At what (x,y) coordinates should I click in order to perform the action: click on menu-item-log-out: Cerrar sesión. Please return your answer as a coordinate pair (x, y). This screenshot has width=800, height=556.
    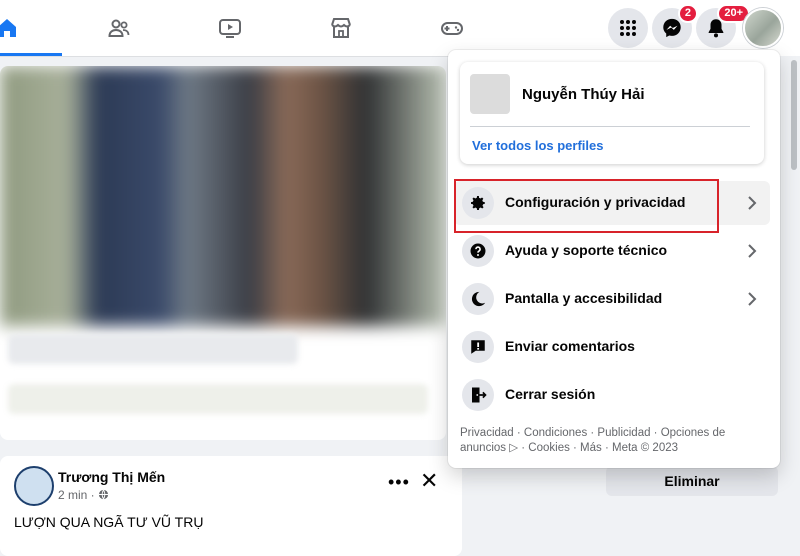
    Looking at the image, I should click on (612, 395).